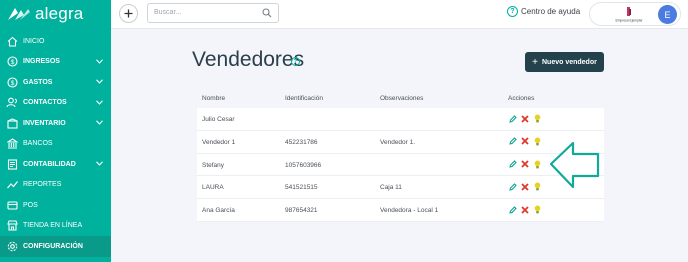  What do you see at coordinates (41, 62) in the screenshot?
I see `sidebar-item-label: INGRESOS` at bounding box center [41, 62].